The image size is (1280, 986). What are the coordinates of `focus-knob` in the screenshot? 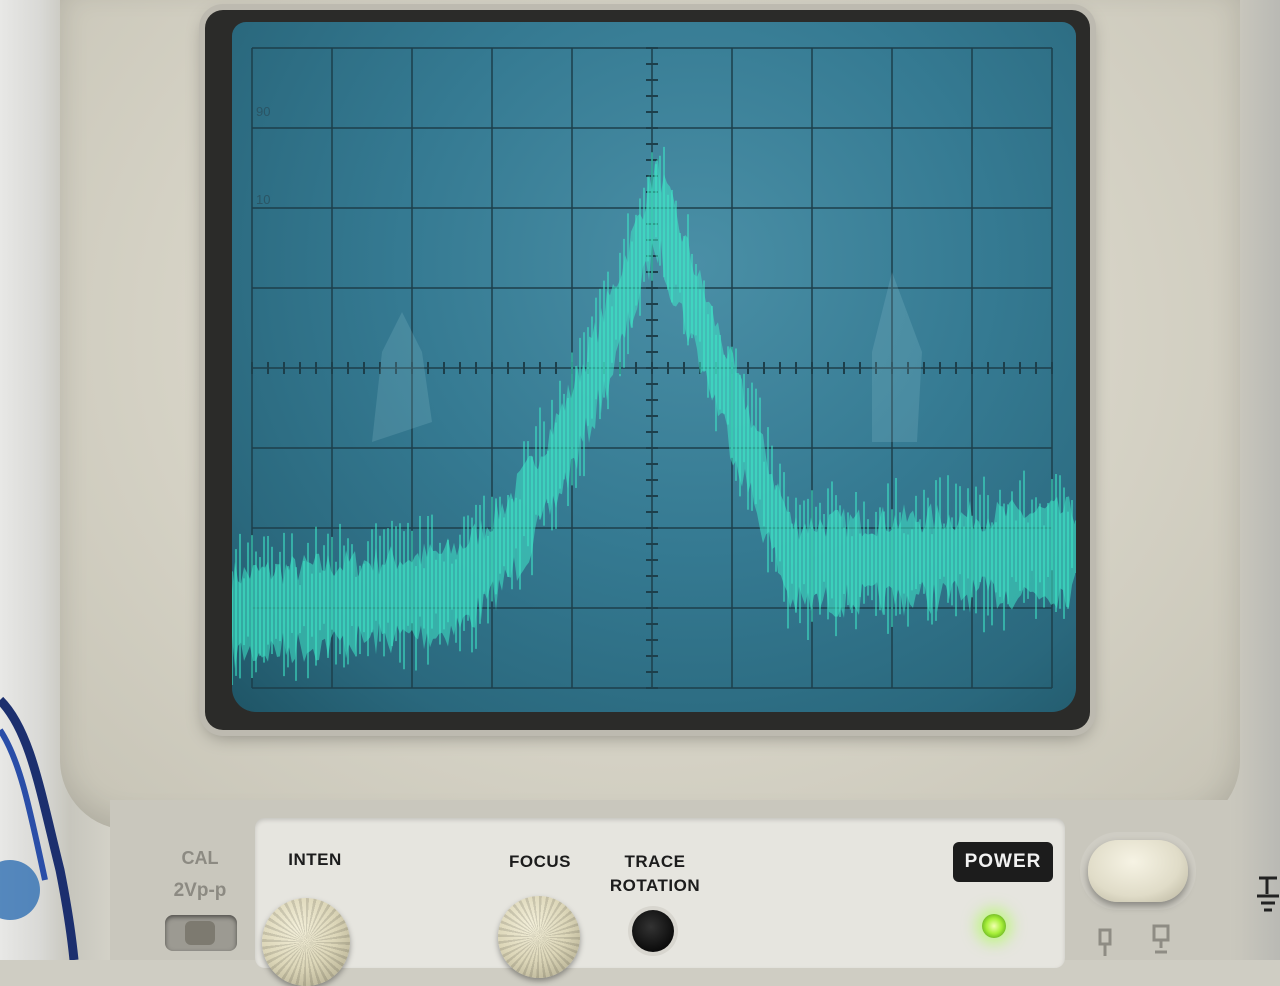 It's located at (539, 937).